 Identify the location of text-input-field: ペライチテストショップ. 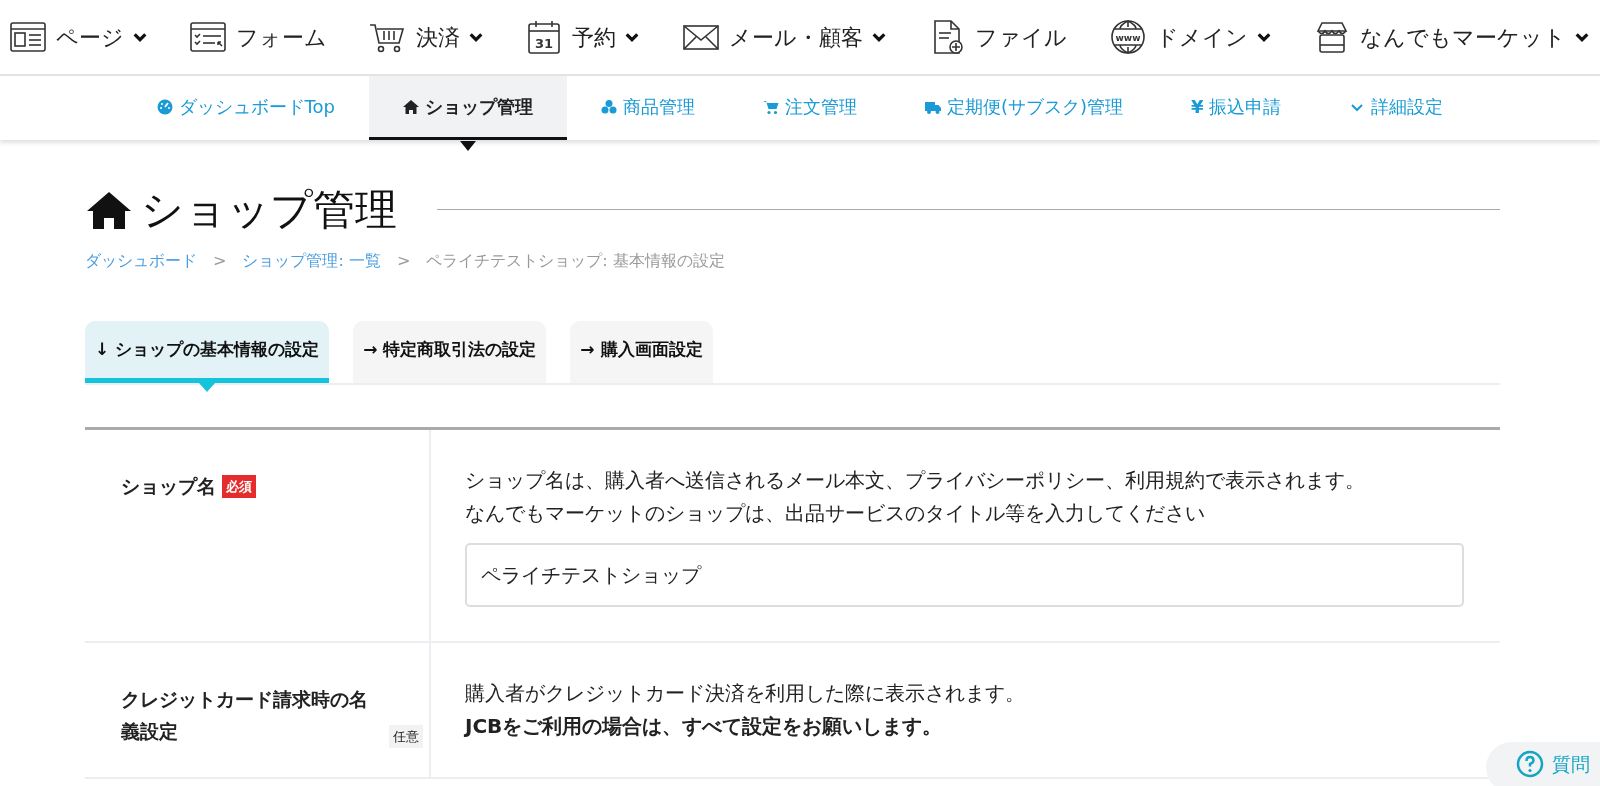
(964, 575).